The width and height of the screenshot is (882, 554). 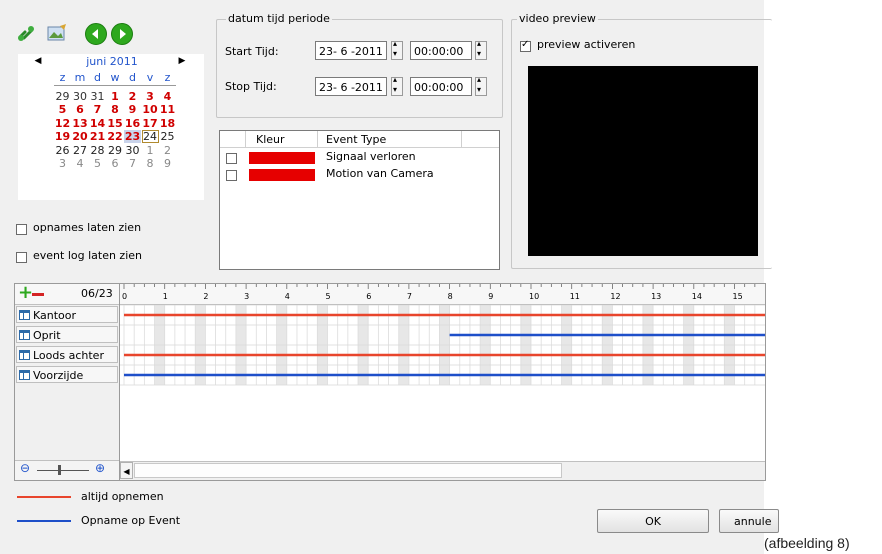 What do you see at coordinates (62, 136) in the screenshot?
I see `calendar-day: 19` at bounding box center [62, 136].